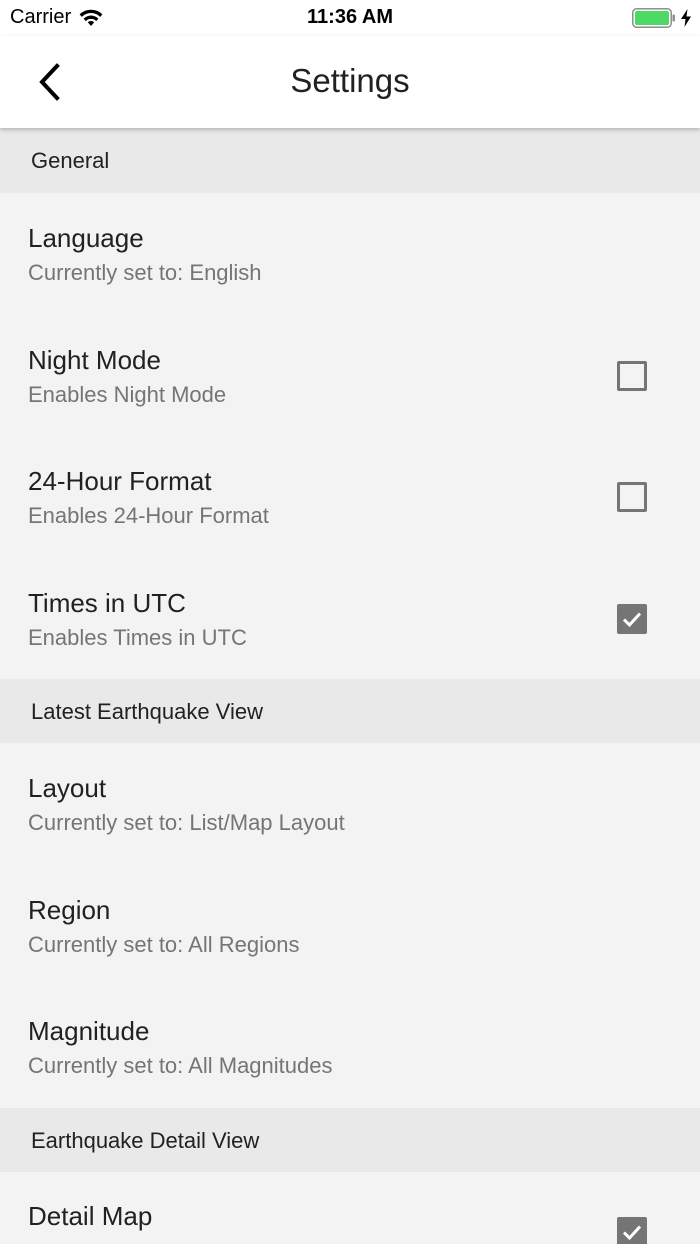 The width and height of the screenshot is (700, 1244). What do you see at coordinates (180, 1065) in the screenshot?
I see `setting-subtitle: Currently set to: All Magnitudes` at bounding box center [180, 1065].